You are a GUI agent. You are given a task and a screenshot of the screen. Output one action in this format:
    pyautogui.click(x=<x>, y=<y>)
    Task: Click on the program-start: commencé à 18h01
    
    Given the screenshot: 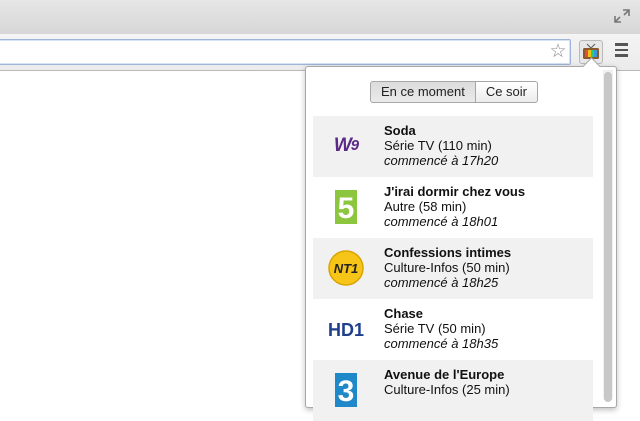 What is the action you would take?
    pyautogui.click(x=441, y=221)
    